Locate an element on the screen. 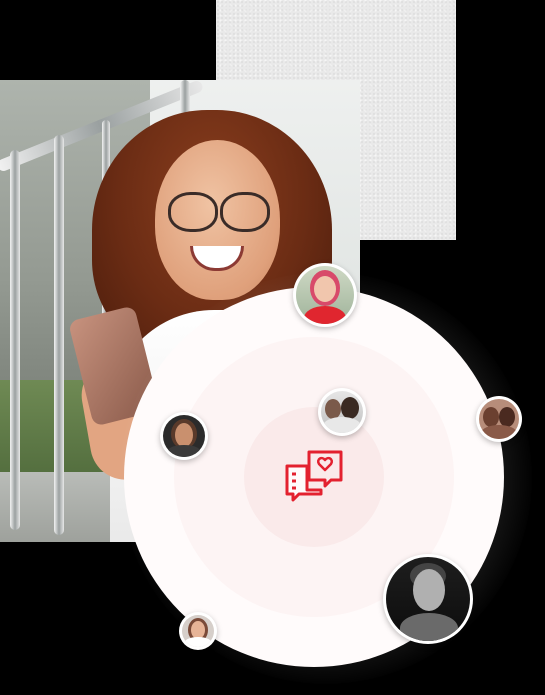 Image resolution: width=545 pixels, height=695 pixels. chat-heart-icon is located at coordinates (314, 476).